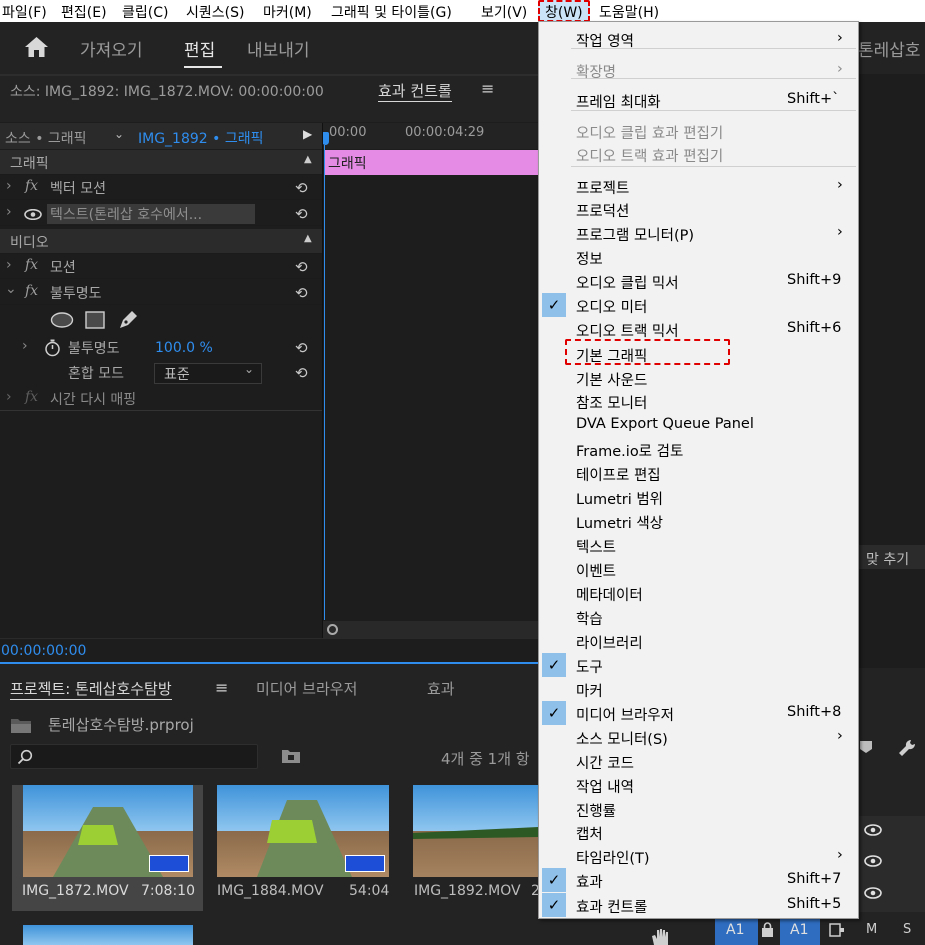 The width and height of the screenshot is (925, 945). Describe the element at coordinates (698, 545) in the screenshot. I see `menu-item: 텍스트` at that location.